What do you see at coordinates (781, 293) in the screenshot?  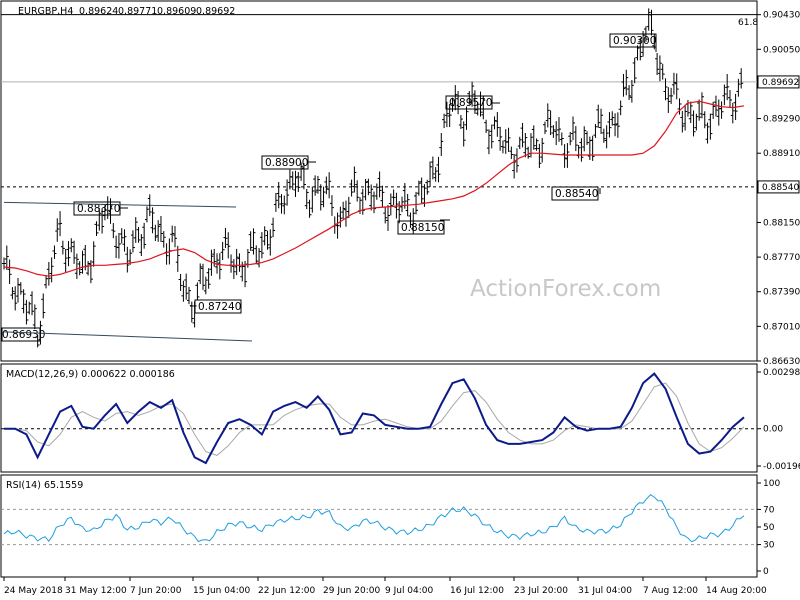 I see `price-ytick-label-8: 0.87390` at bounding box center [781, 293].